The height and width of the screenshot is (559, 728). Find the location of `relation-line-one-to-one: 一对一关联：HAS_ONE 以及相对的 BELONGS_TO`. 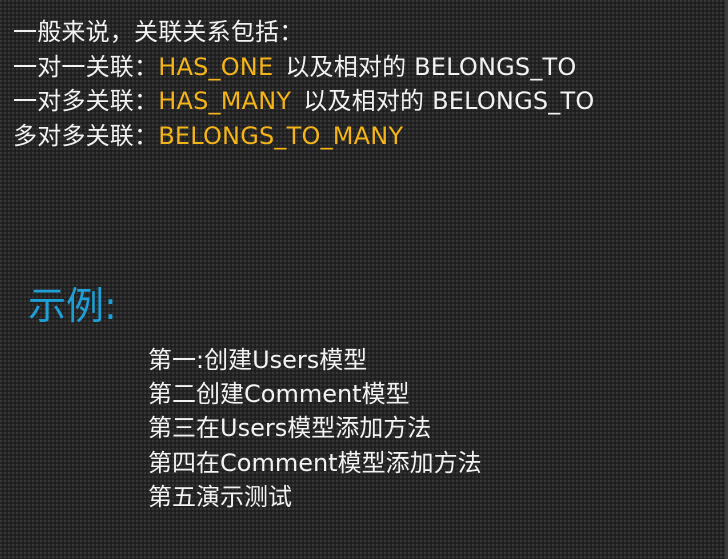

relation-line-one-to-one: 一对一关联：HAS_ONE 以及相对的 BELONGS_TO is located at coordinates (303, 67).